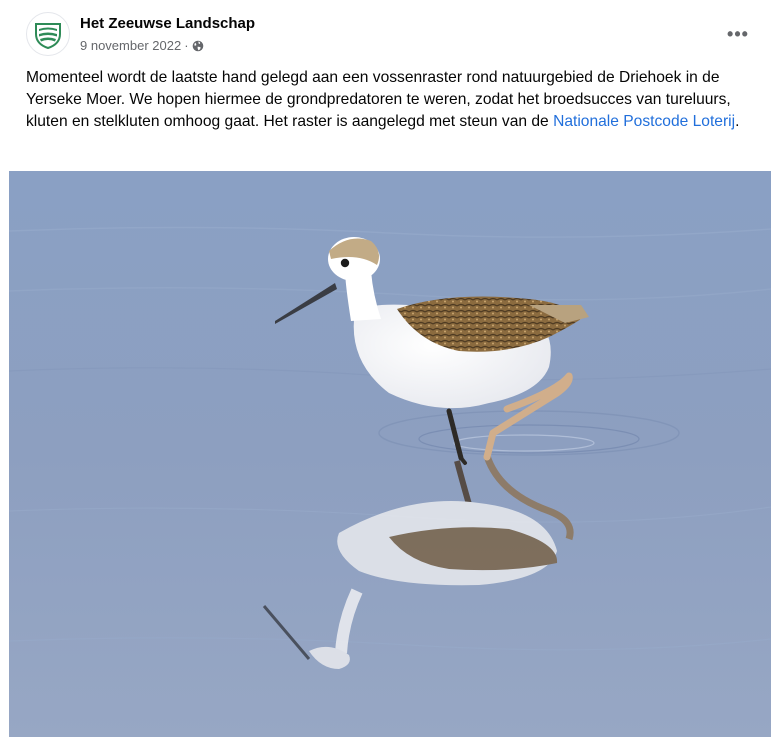 This screenshot has height=737, width=771. Describe the element at coordinates (130, 45) in the screenshot. I see `post-date: 9 november 2022` at that location.